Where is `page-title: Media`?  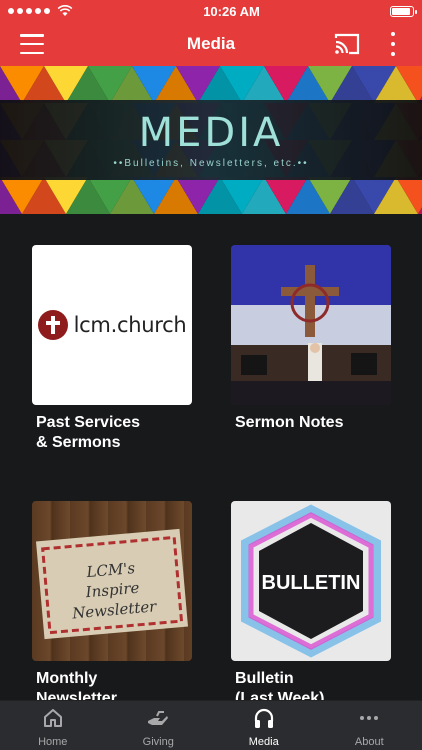
page-title: Media is located at coordinates (211, 43).